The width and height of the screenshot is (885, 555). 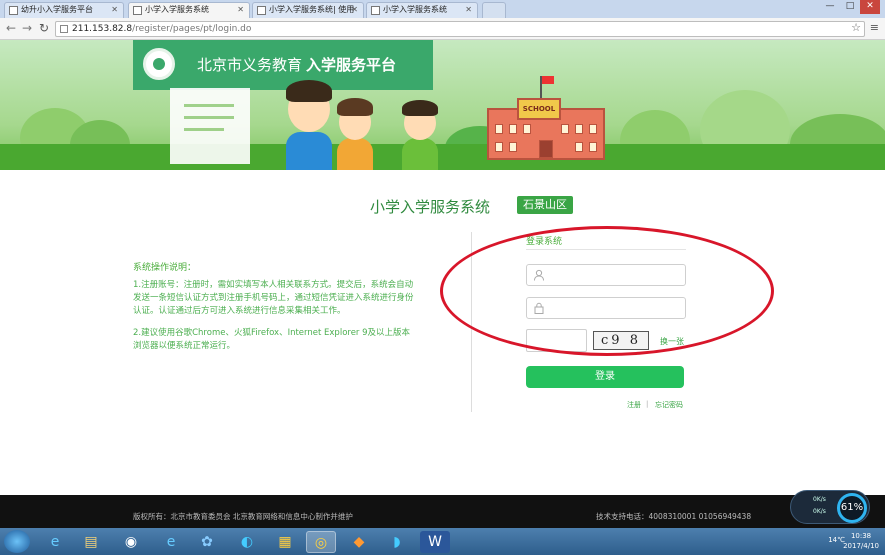 I want to click on back-icon: ←, so click(x=11, y=28).